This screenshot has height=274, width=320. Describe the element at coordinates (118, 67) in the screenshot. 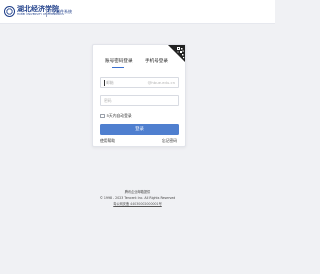

I see `active-tab-indicator` at that location.